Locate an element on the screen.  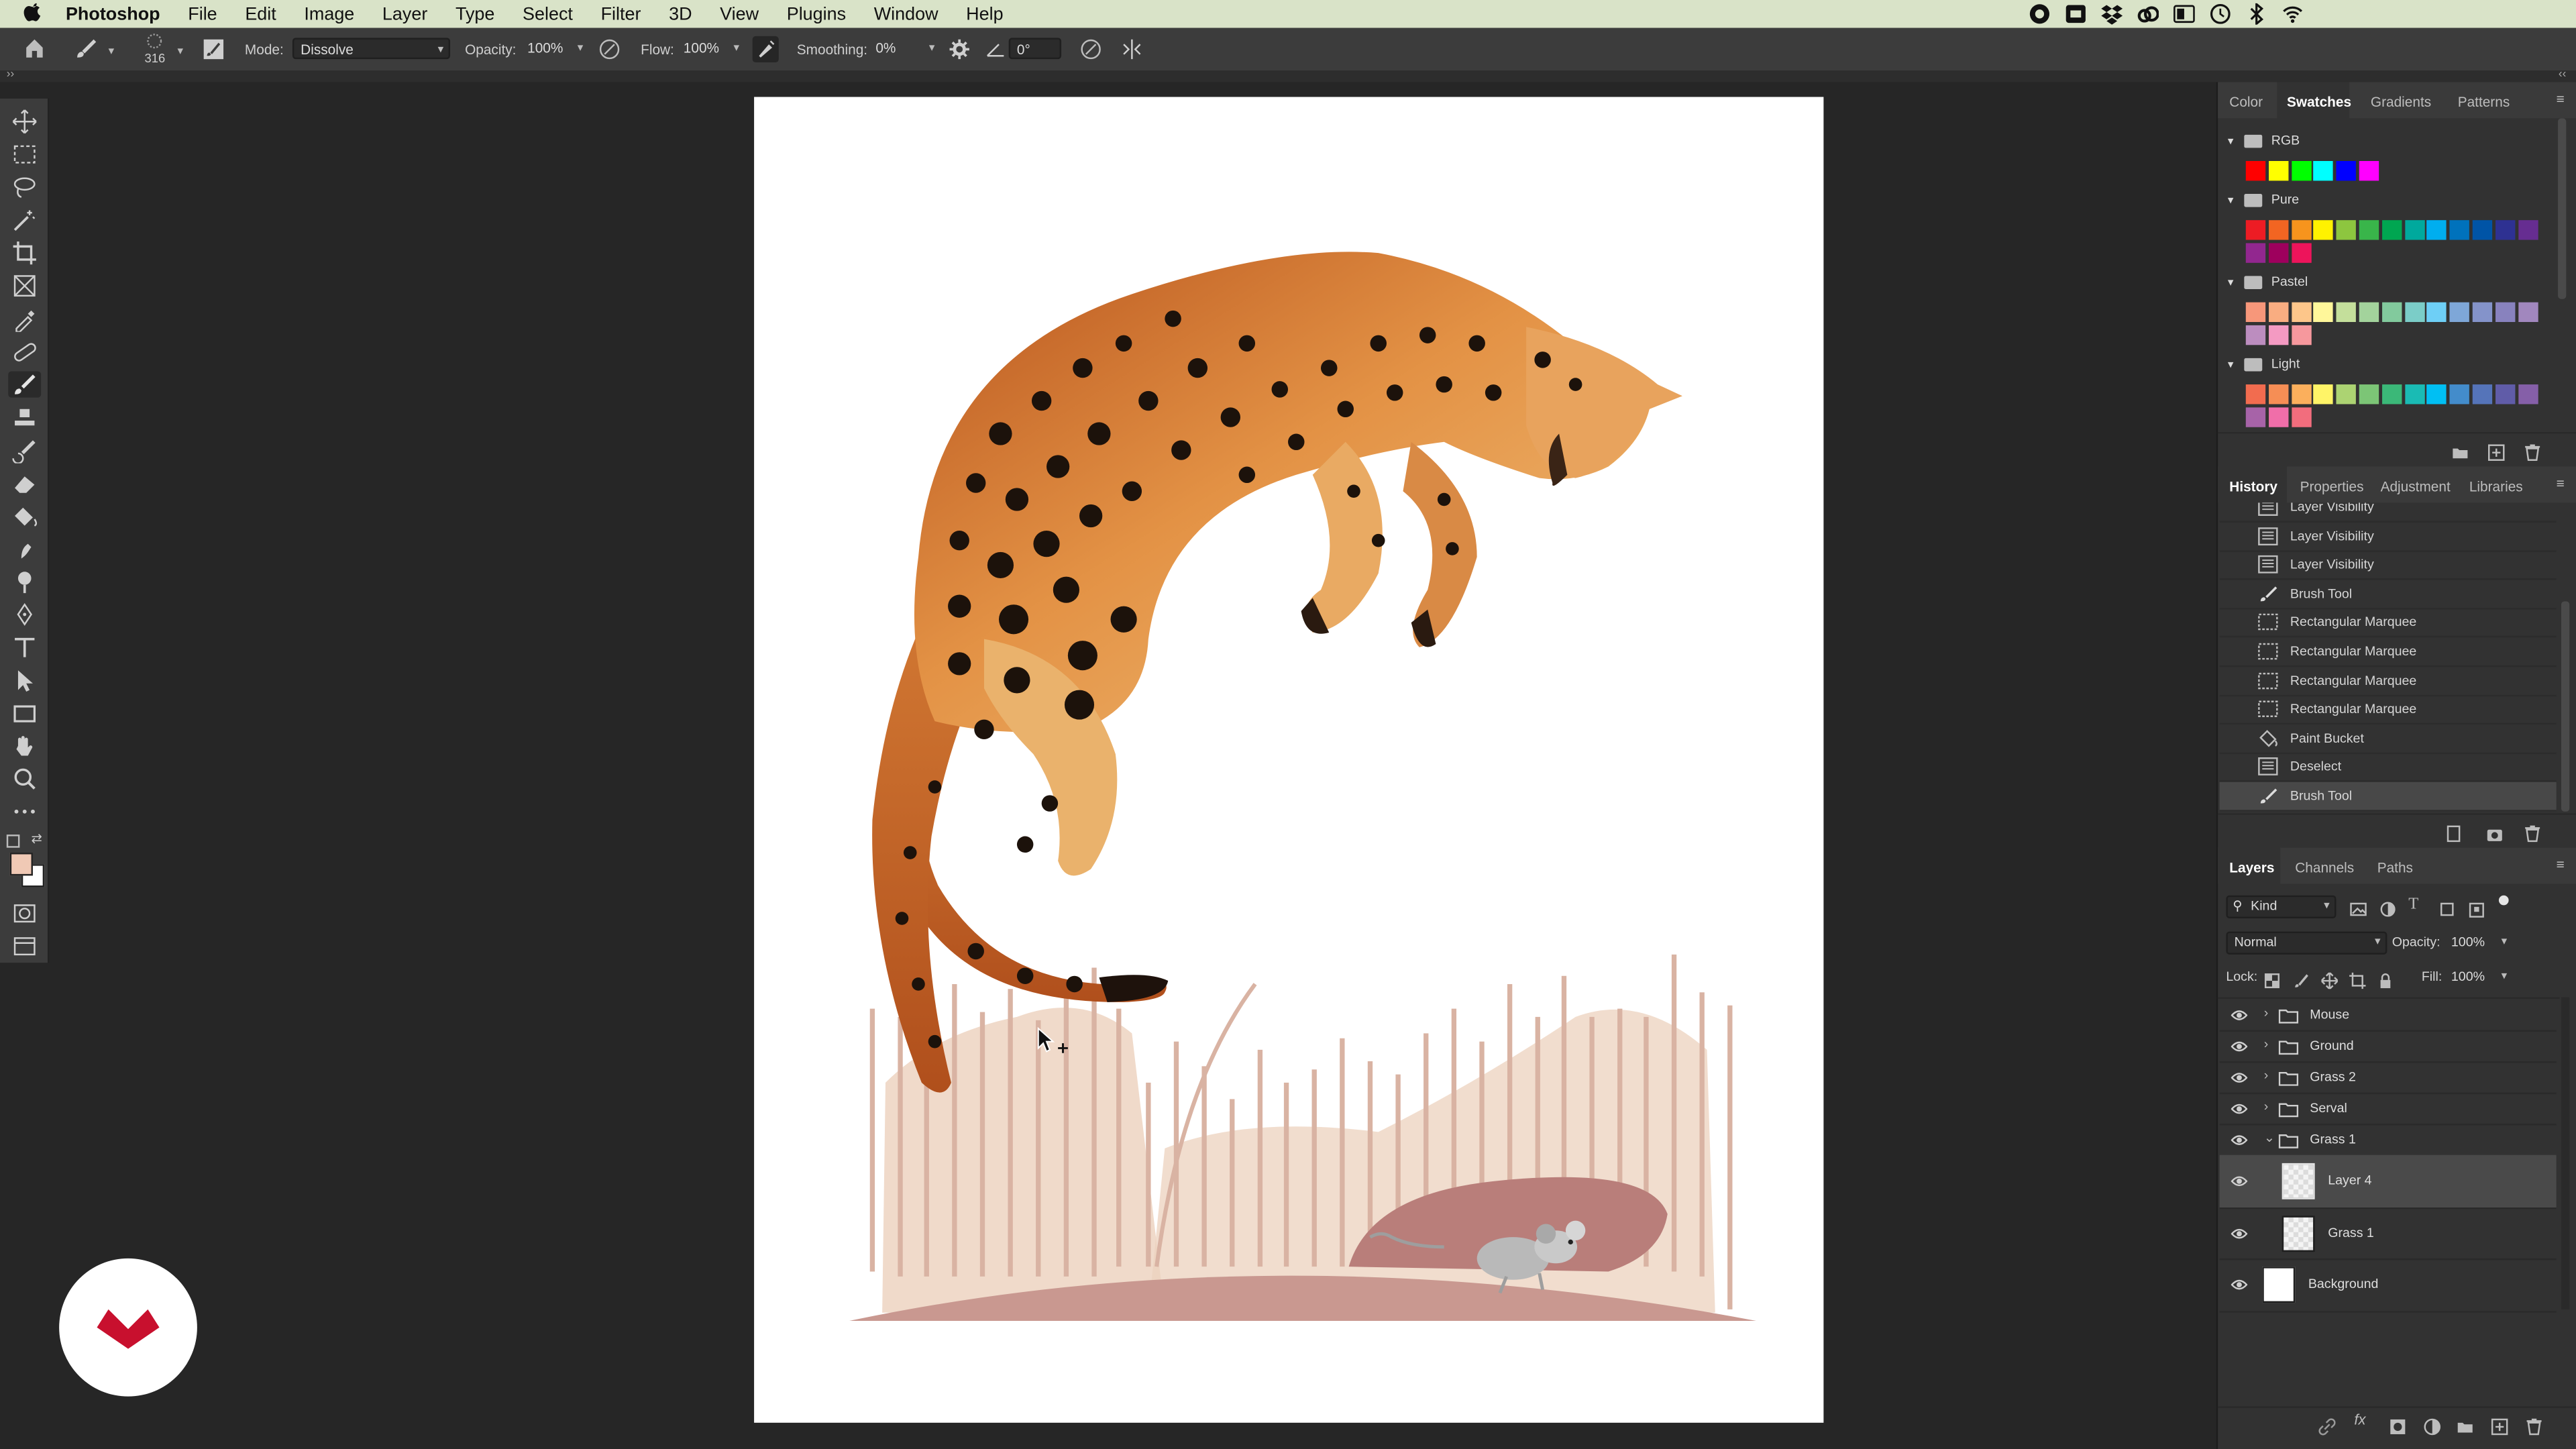
pen-tool-icon is located at coordinates (24, 614).